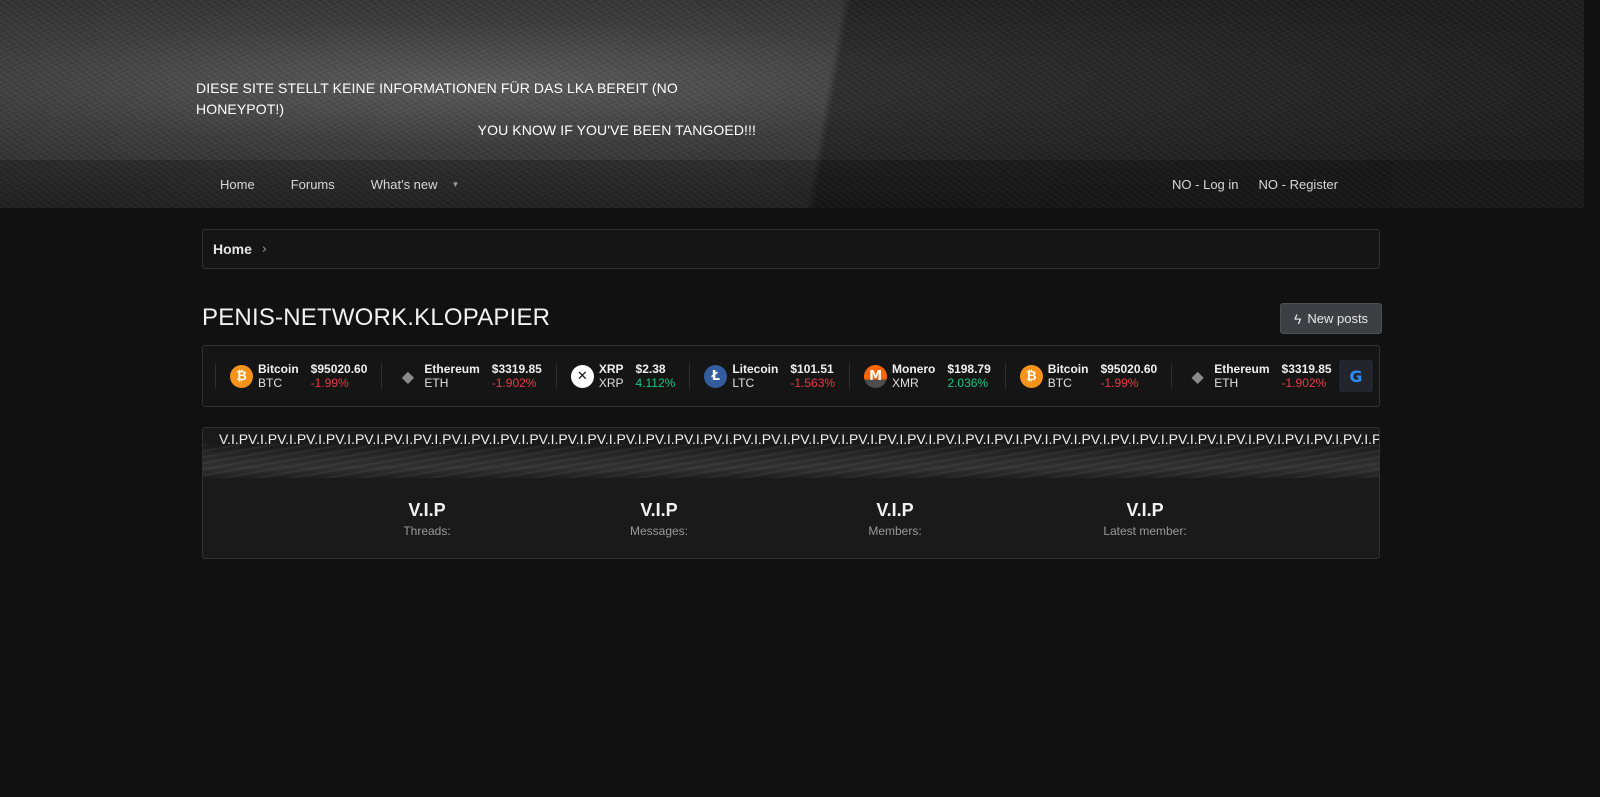  I want to click on coin-values: $101.51 -1.563%, so click(812, 376).